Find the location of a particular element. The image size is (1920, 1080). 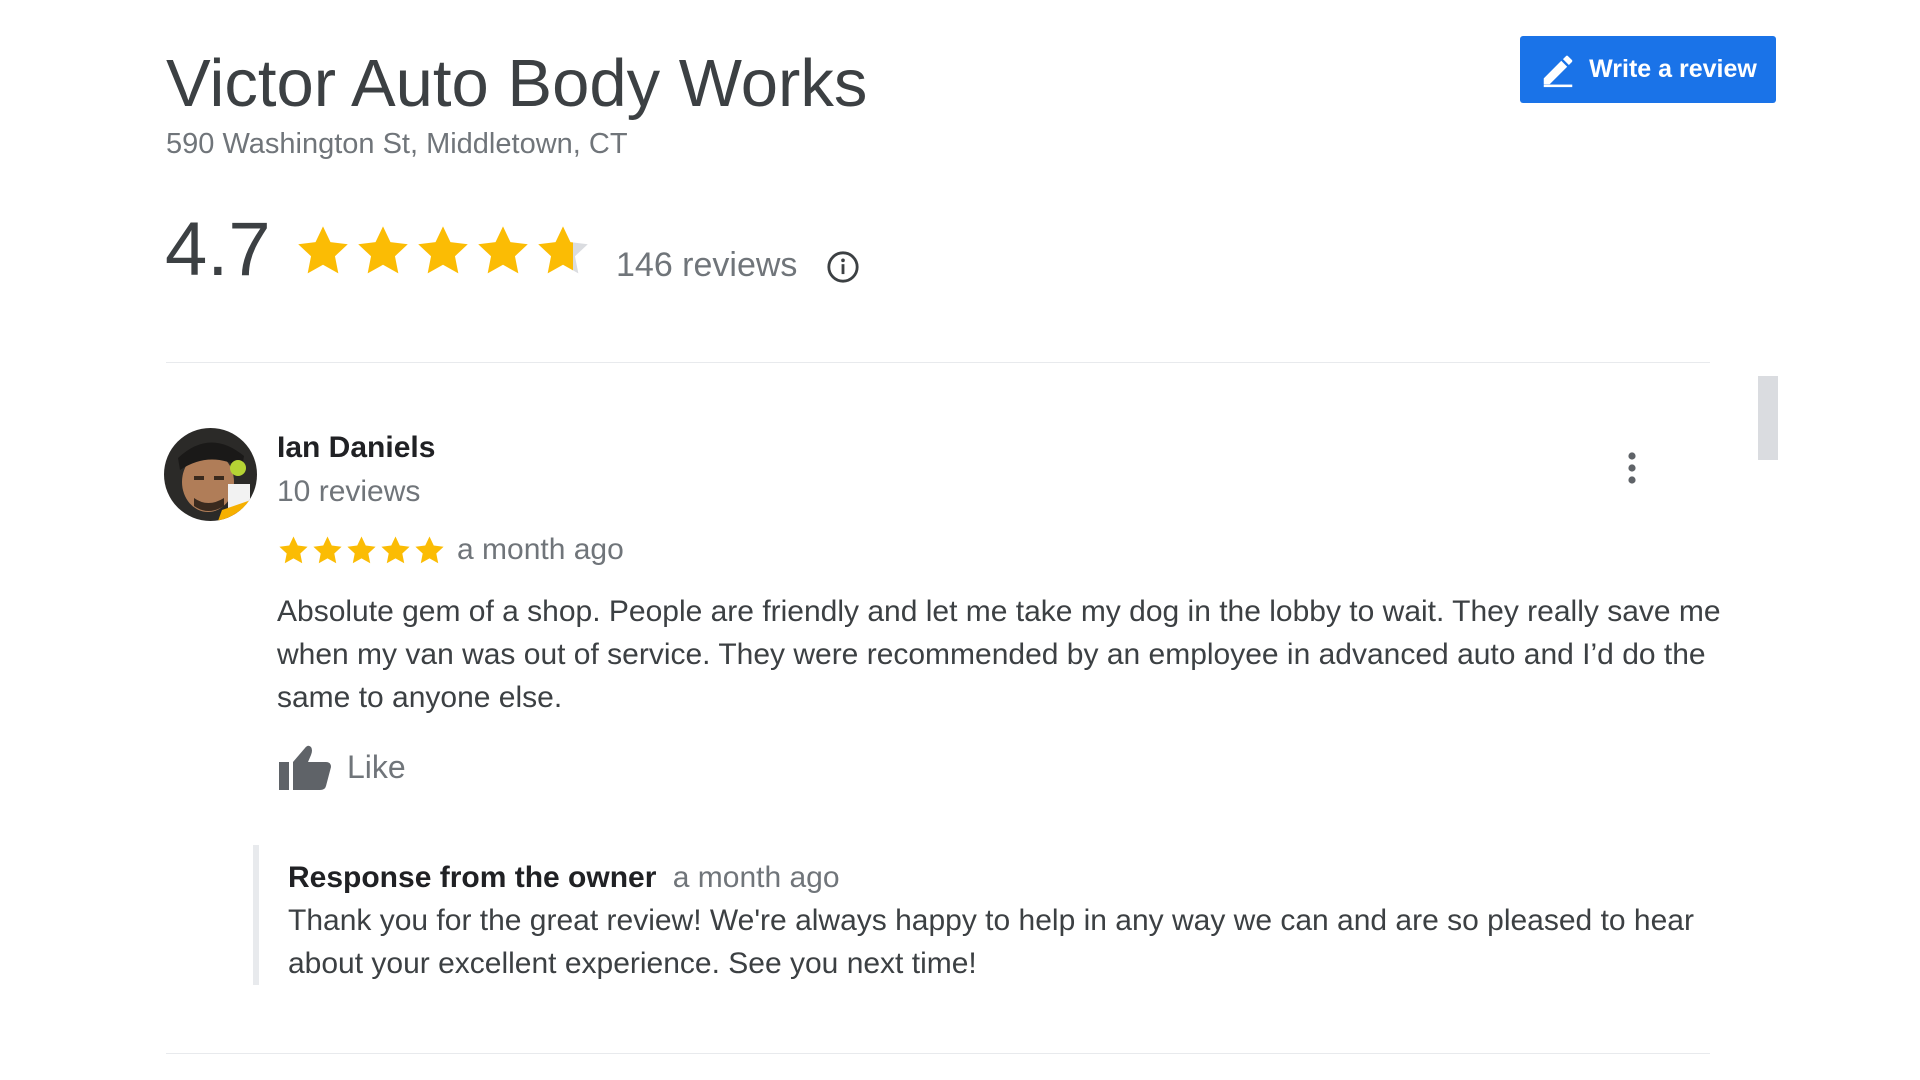

scrollbar-thumb is located at coordinates (1768, 418).